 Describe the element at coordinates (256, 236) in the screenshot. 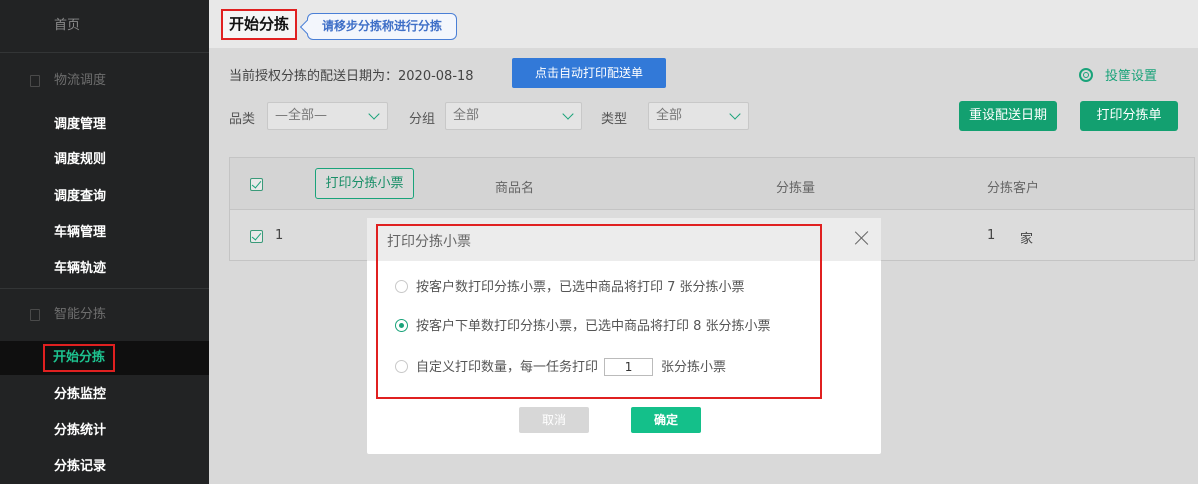

I see `row-checkbox` at that location.